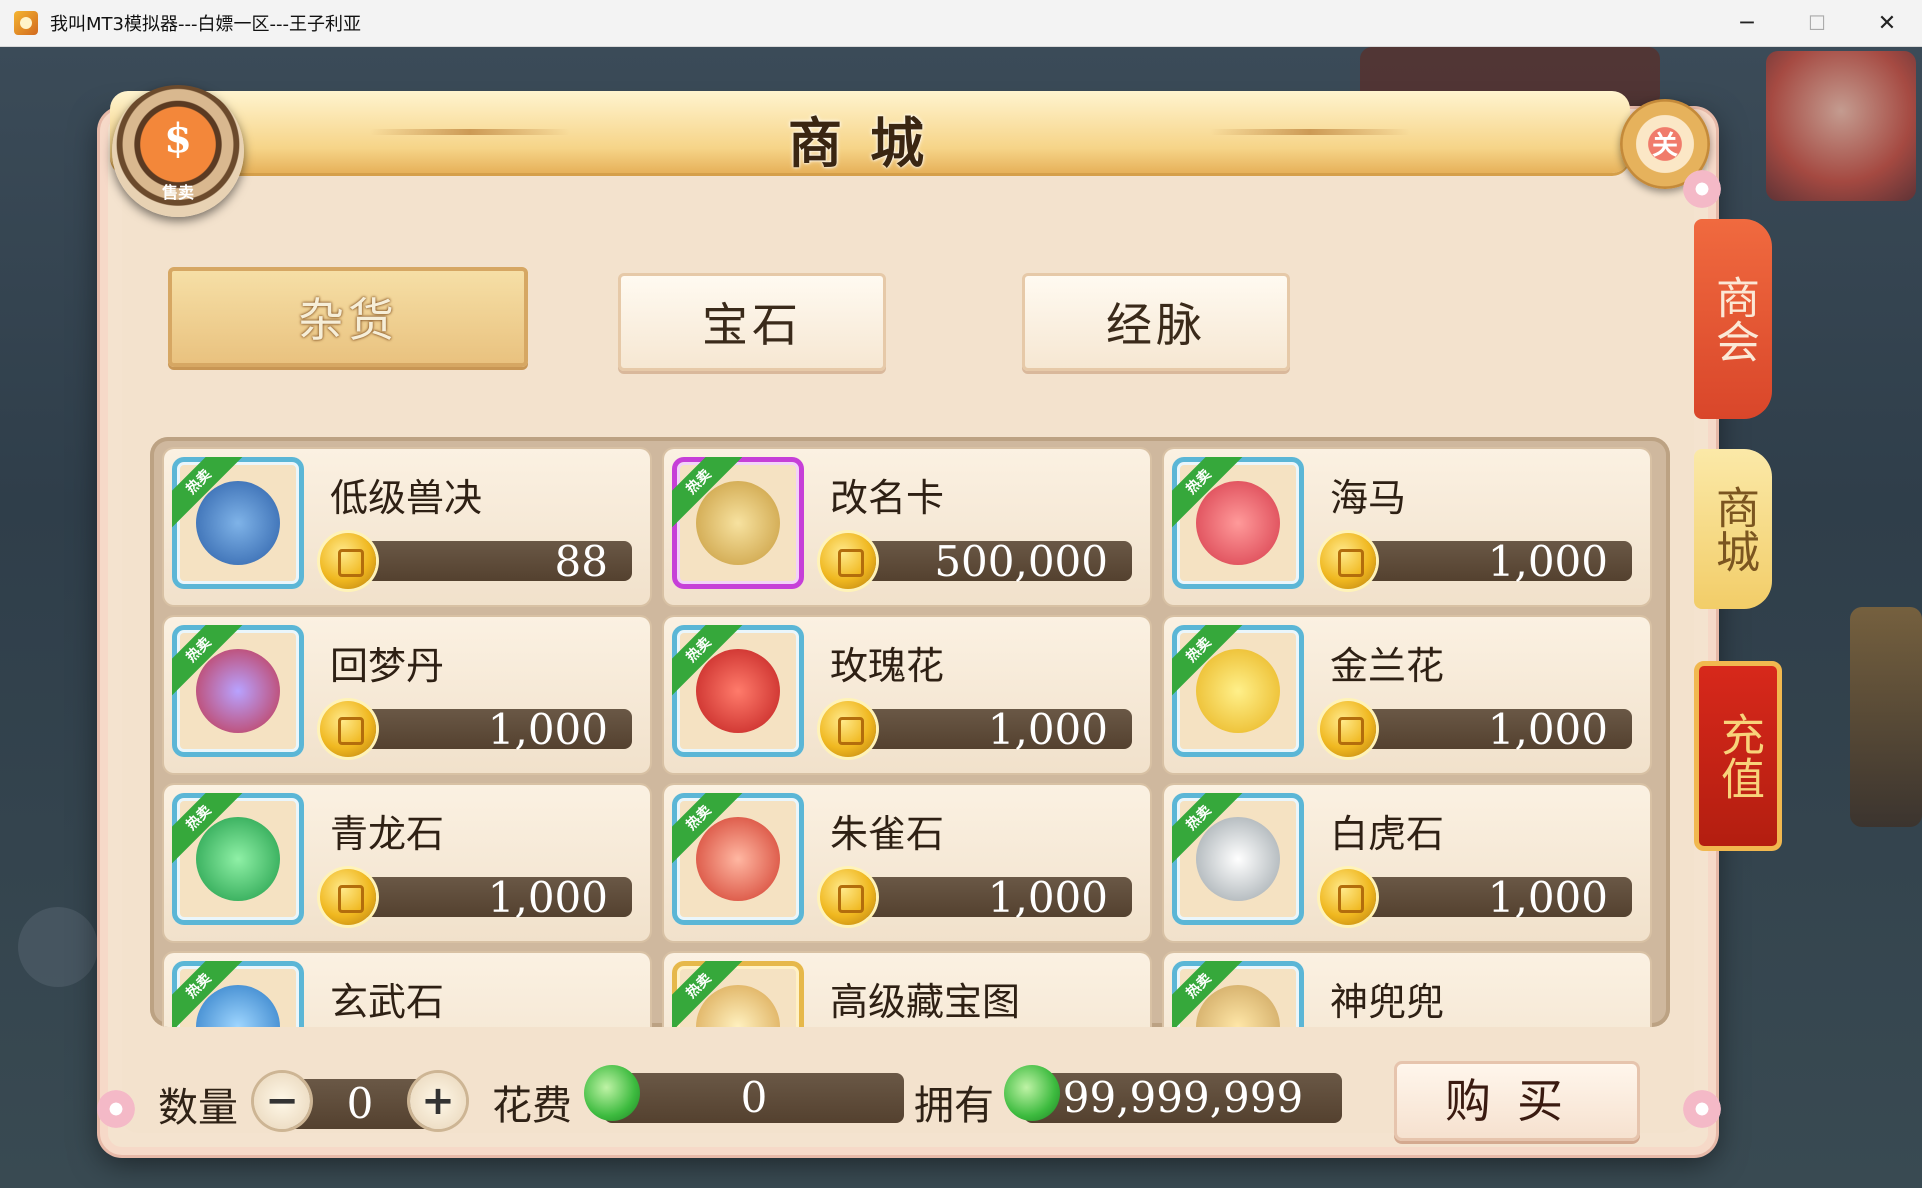 The width and height of the screenshot is (1922, 1188). I want to click on seahorse-icon, so click(1238, 523).